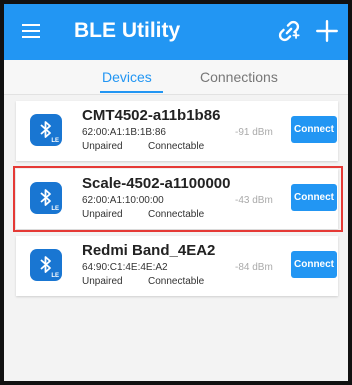  What do you see at coordinates (124, 132) in the screenshot?
I see `device-mac: 62:00:A1:1B:1B:86` at bounding box center [124, 132].